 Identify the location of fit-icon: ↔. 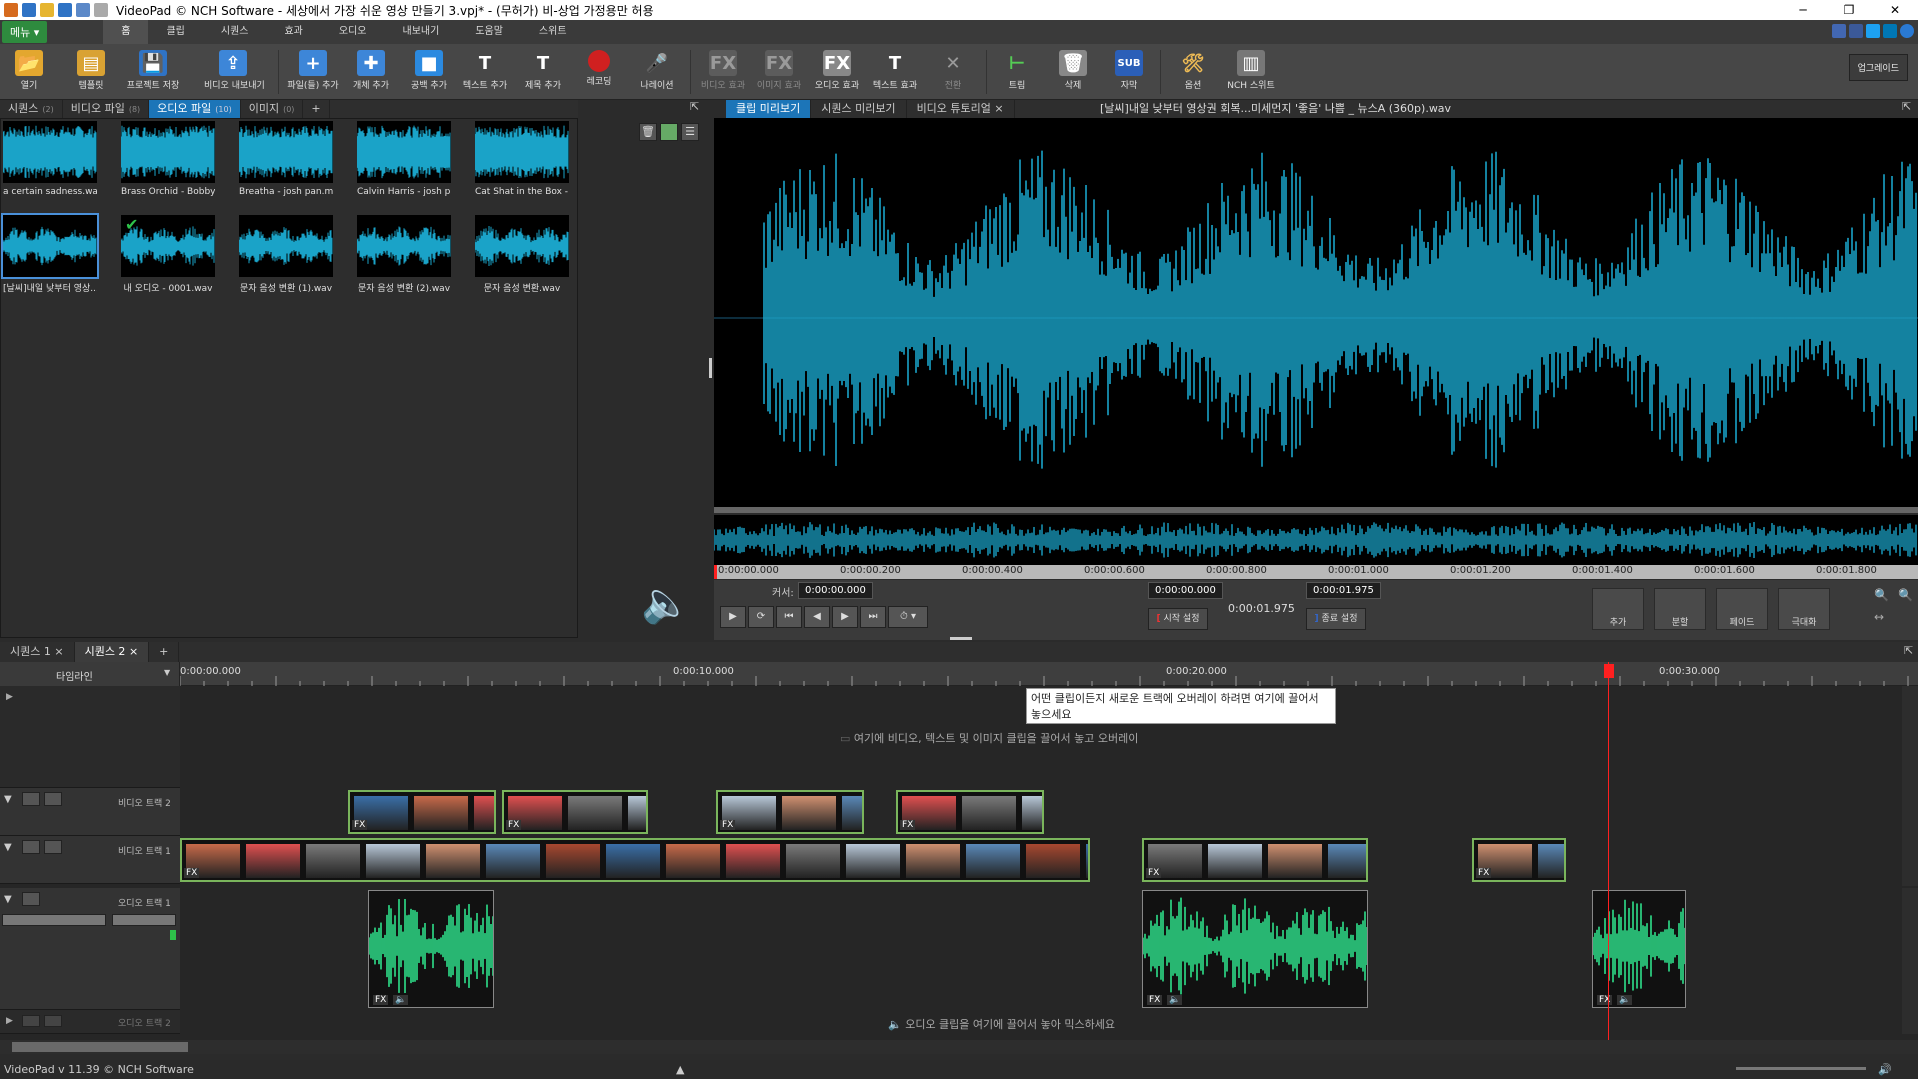
(1879, 617).